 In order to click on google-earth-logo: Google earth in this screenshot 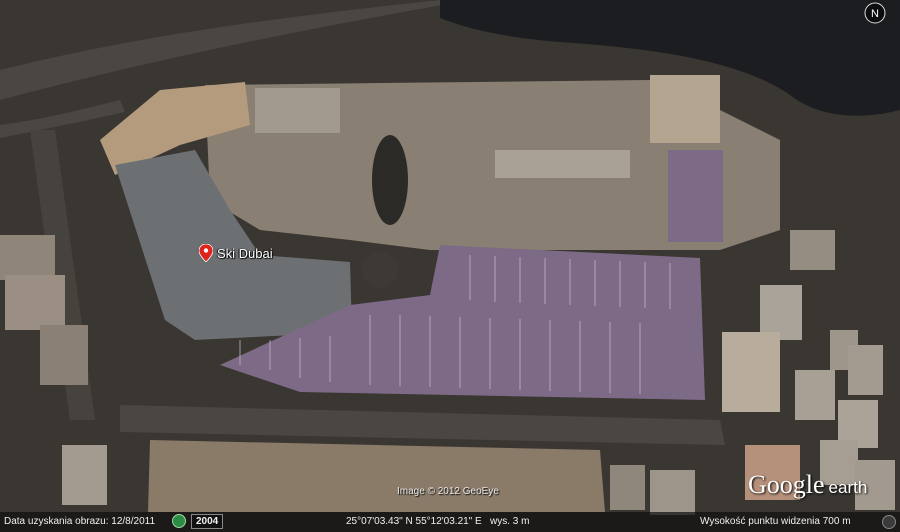, I will do `click(807, 485)`.